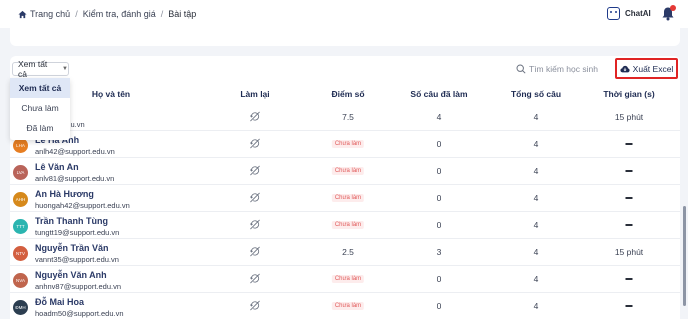  What do you see at coordinates (33, 69) in the screenshot?
I see `filter-selected: Xem tất cả` at bounding box center [33, 69].